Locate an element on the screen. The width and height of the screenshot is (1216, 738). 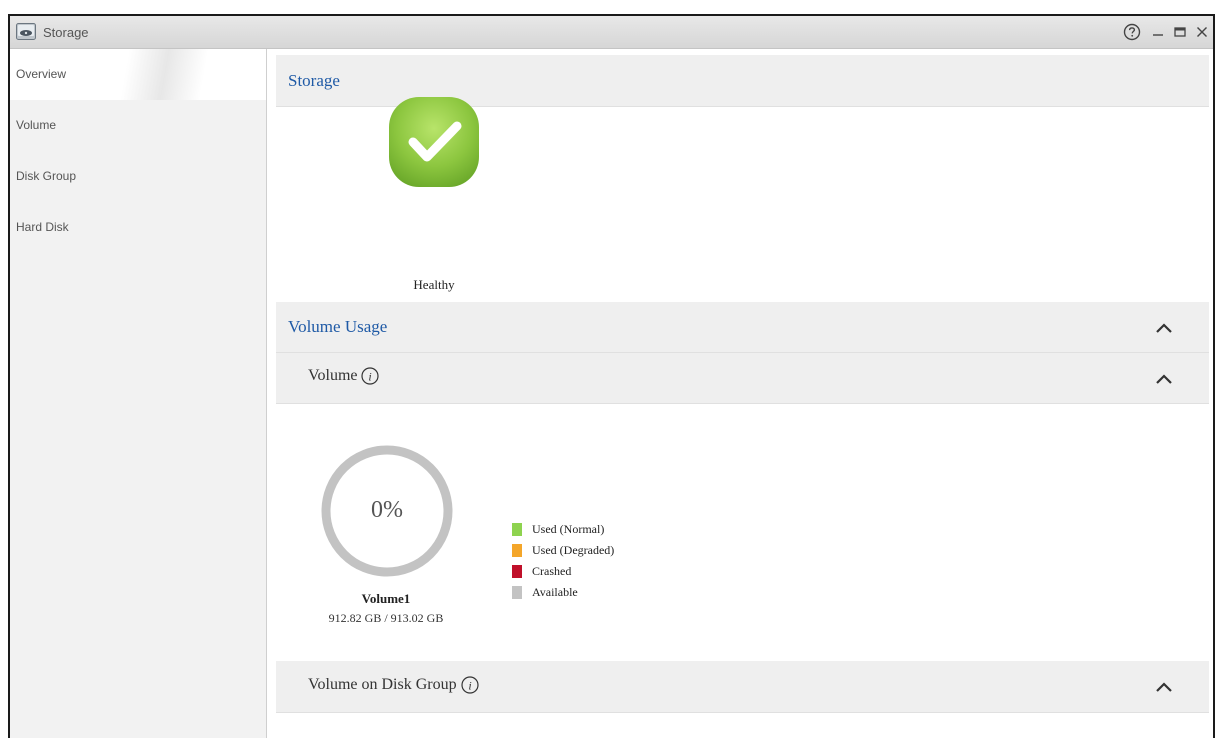
sidebar-item-label: Hard Disk is located at coordinates (42, 227).